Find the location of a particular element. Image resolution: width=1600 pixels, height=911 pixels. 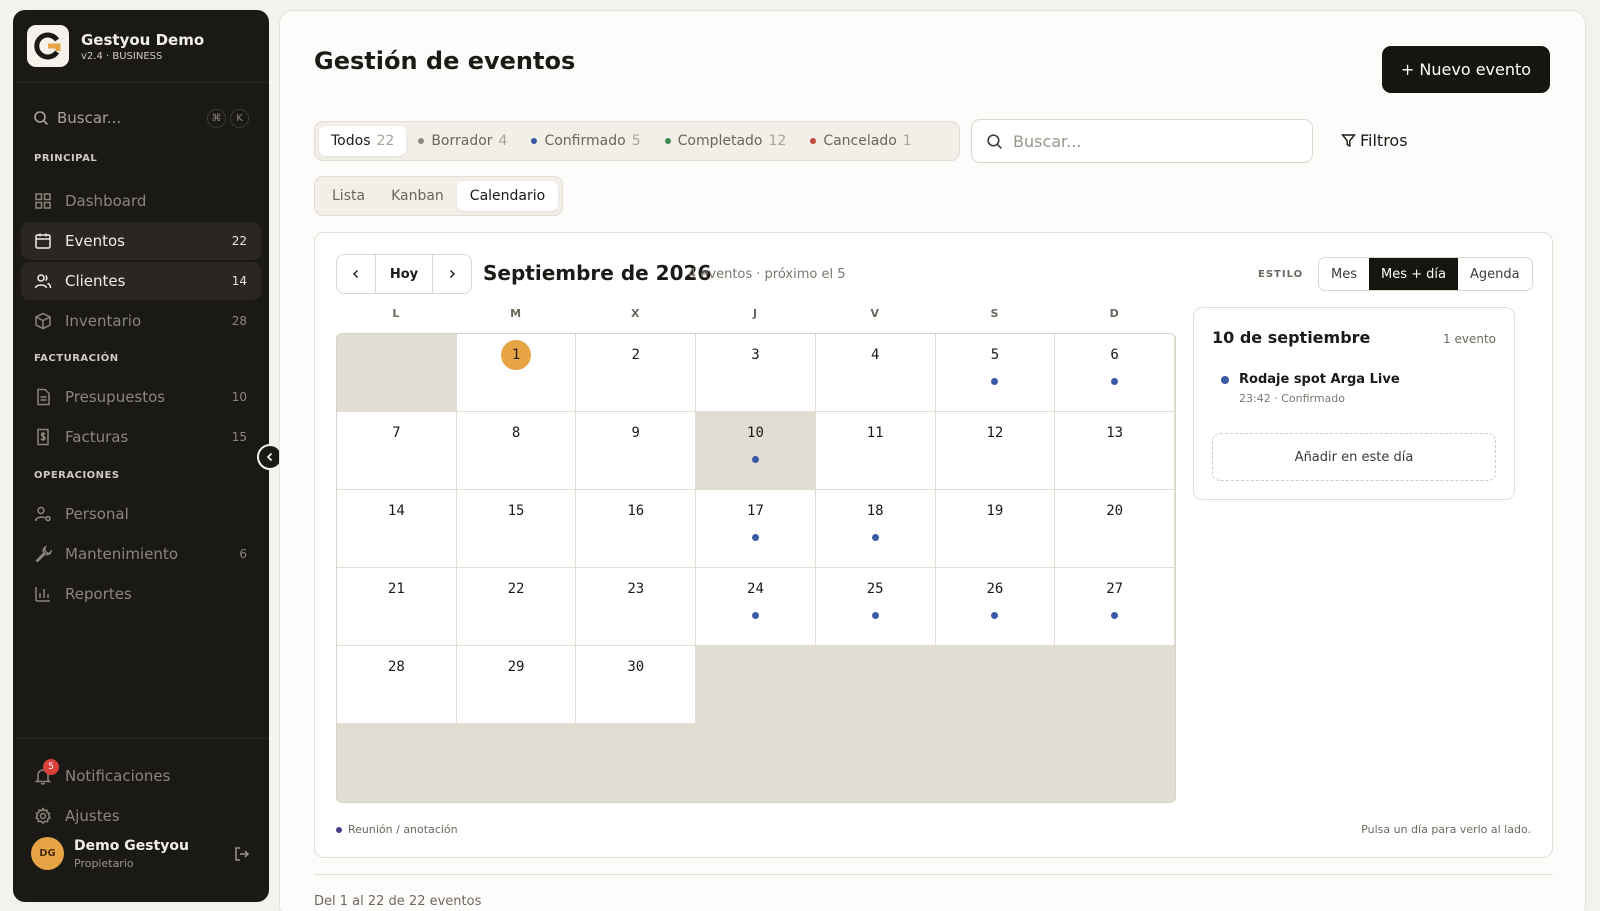

tab-cancelado: Cancelado 1 is located at coordinates (860, 141).